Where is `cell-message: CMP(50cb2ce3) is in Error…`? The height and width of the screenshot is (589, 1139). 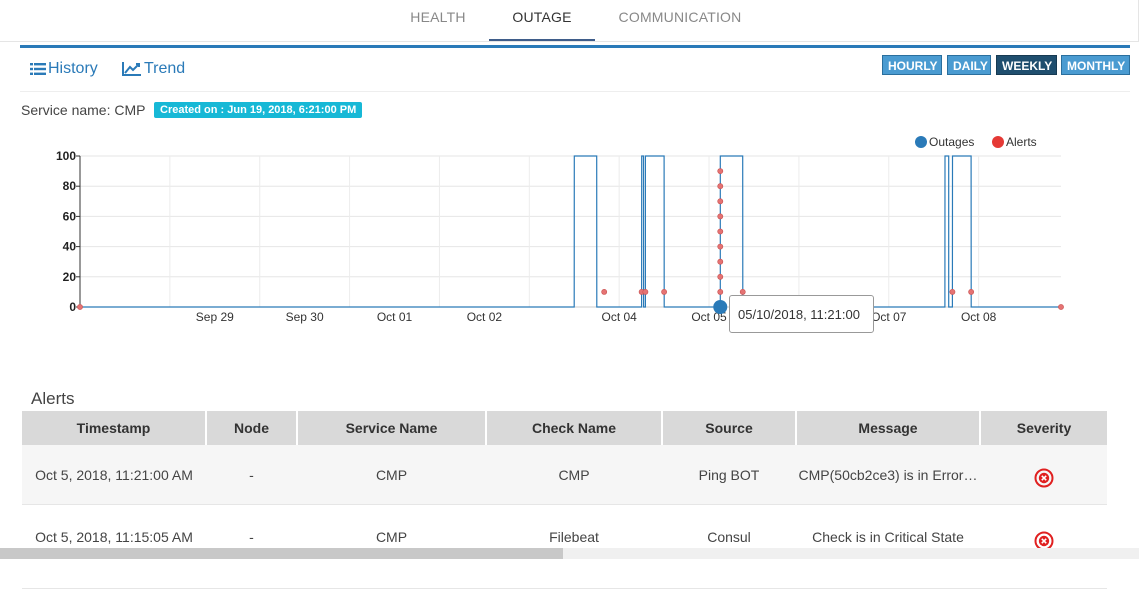
cell-message: CMP(50cb2ce3) is in Error… is located at coordinates (888, 475).